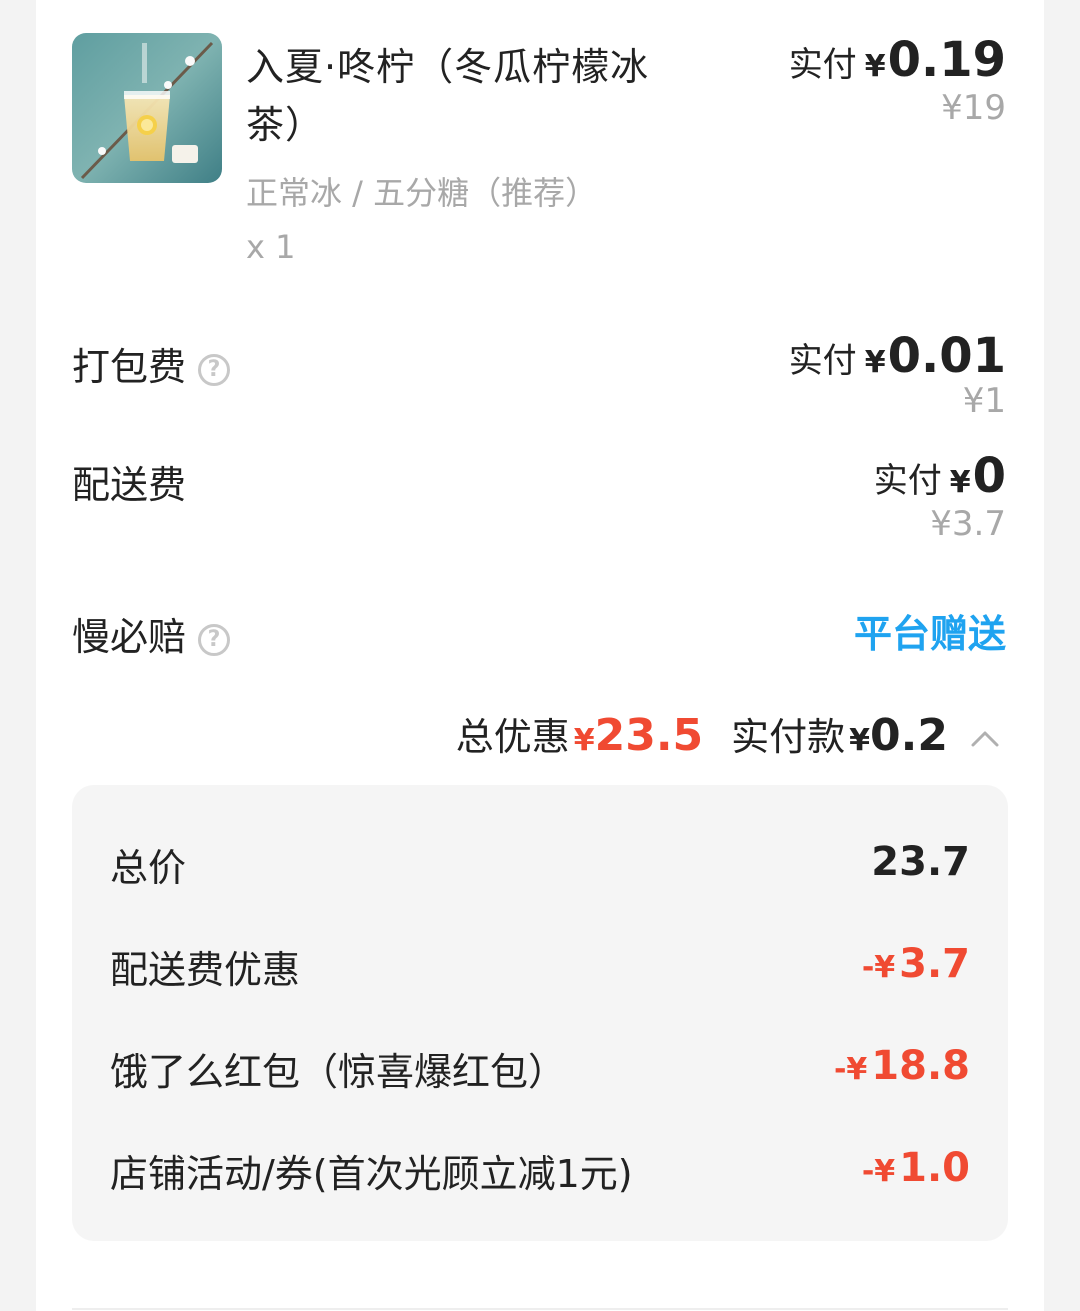  I want to click on product-original-price: ¥19, so click(973, 108).